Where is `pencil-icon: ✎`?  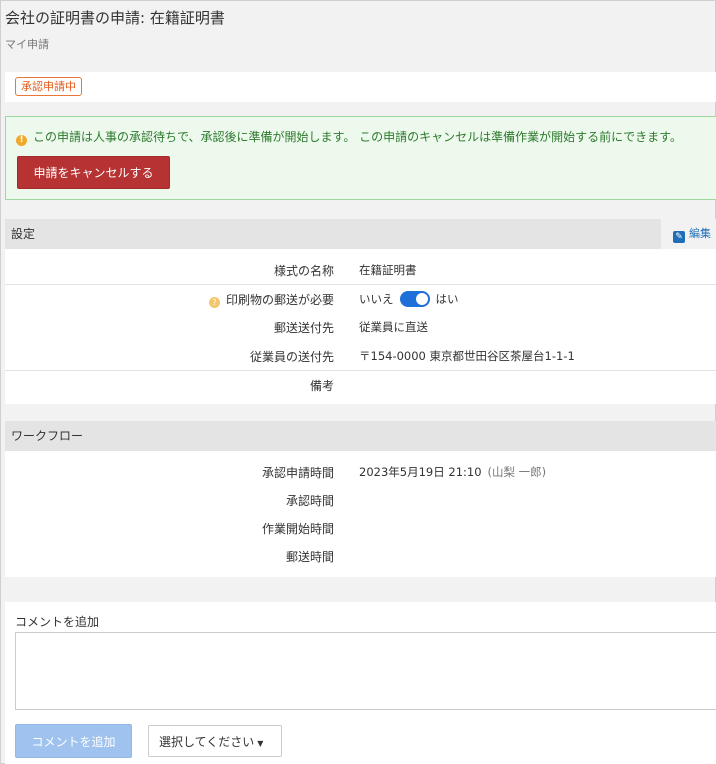 pencil-icon: ✎ is located at coordinates (679, 237).